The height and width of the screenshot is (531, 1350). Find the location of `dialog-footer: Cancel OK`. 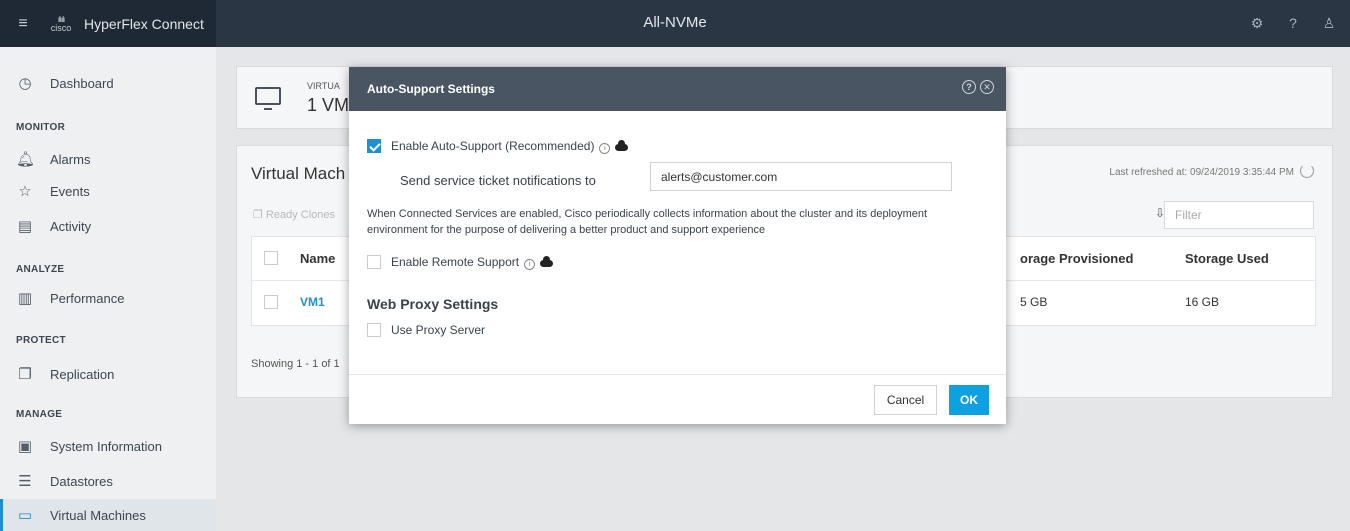

dialog-footer: Cancel OK is located at coordinates (677, 399).